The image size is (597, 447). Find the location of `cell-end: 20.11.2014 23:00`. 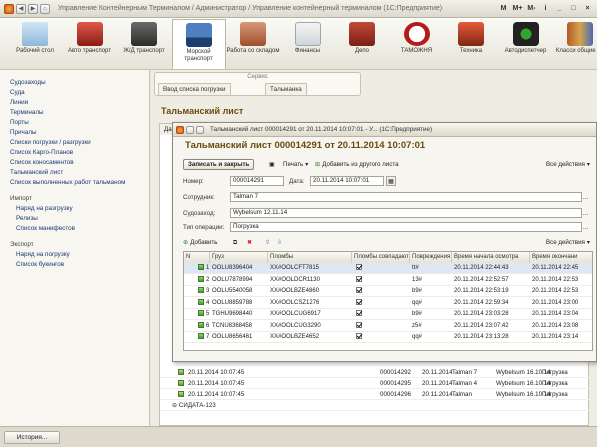

cell-end: 20.11.2014 23:00 is located at coordinates (561, 303).